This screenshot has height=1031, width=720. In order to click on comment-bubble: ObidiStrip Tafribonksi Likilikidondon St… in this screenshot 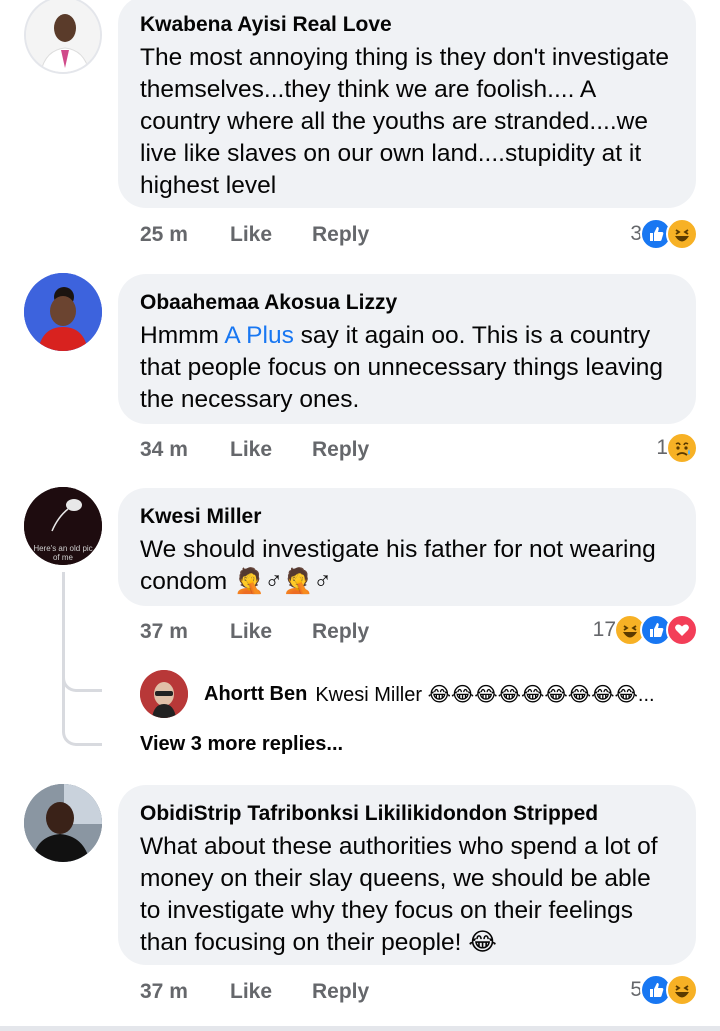, I will do `click(407, 875)`.